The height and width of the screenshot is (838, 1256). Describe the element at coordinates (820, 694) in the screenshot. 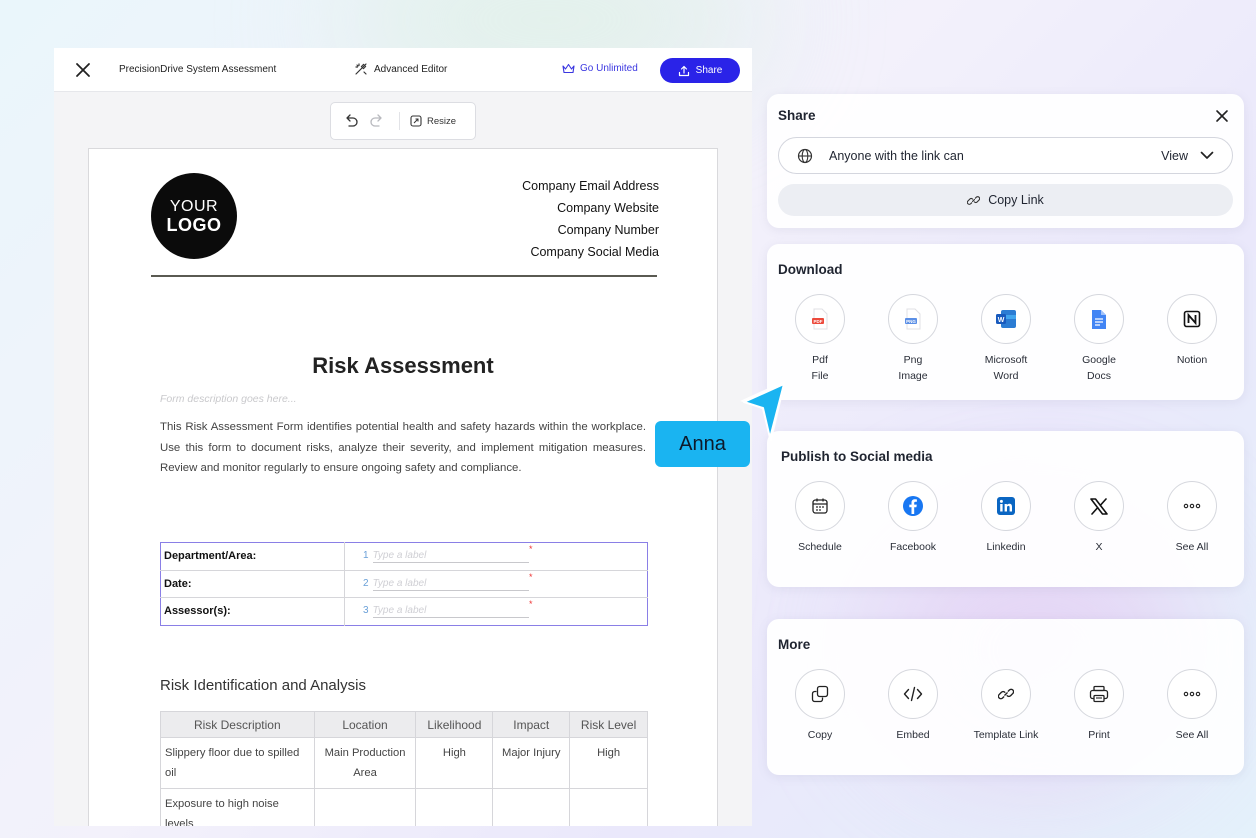

I see `copy-icon` at that location.